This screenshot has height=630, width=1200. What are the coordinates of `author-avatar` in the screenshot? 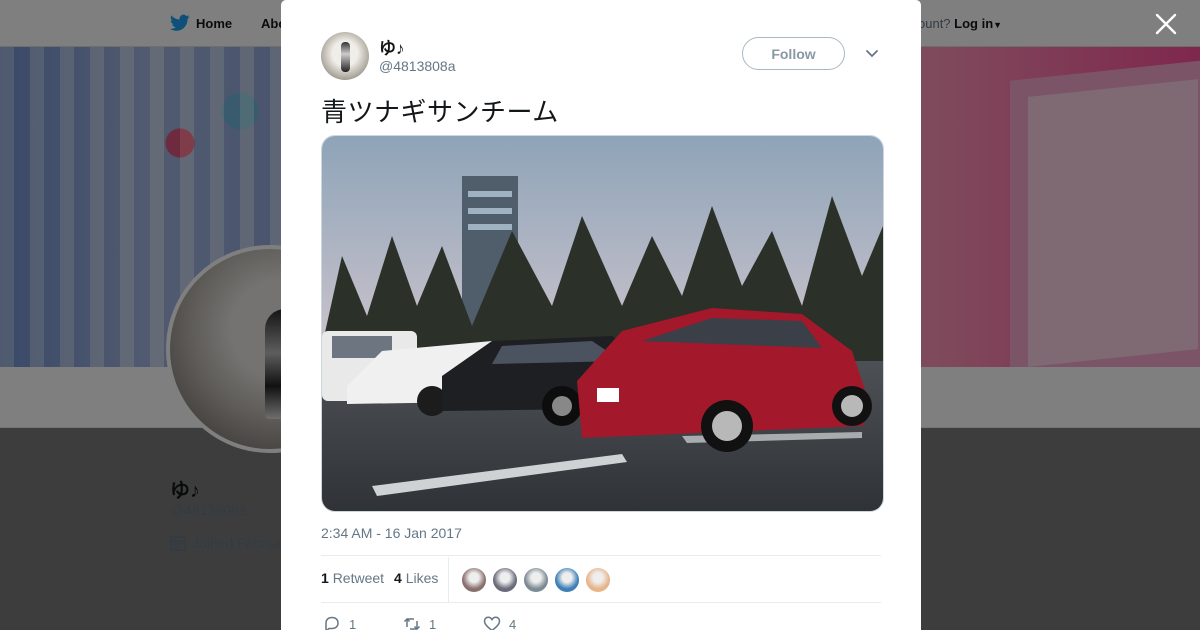 It's located at (345, 56).